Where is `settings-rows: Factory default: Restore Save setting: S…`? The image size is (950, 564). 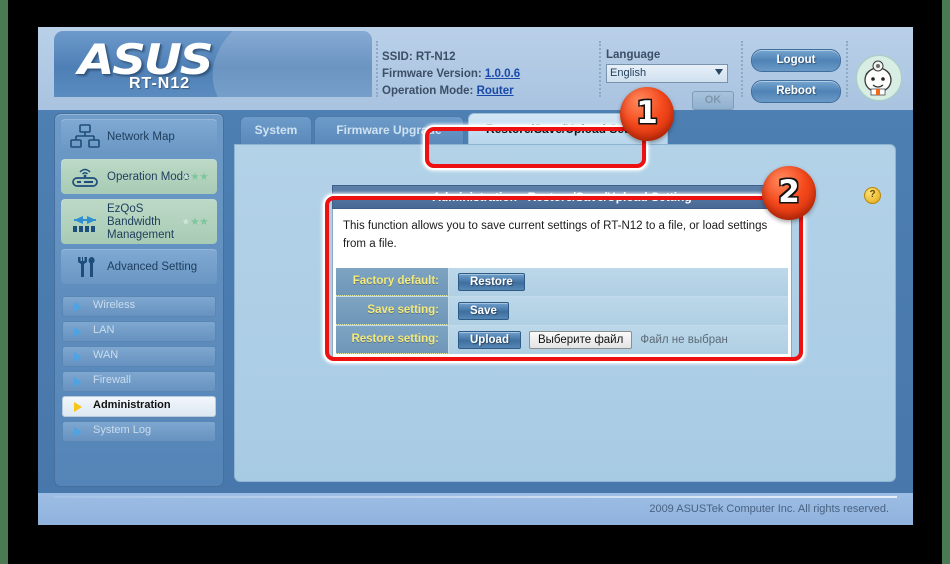 settings-rows: Factory default: Restore Save setting: S… is located at coordinates (562, 311).